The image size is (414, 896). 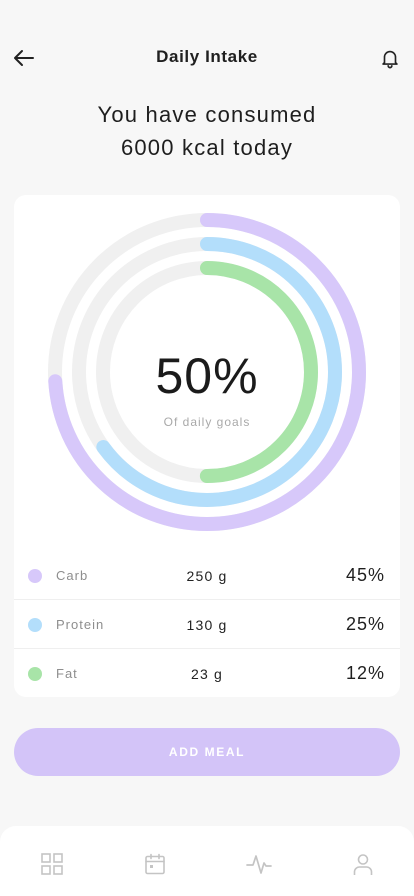 I want to click on macro-percent: 45%, so click(x=365, y=575).